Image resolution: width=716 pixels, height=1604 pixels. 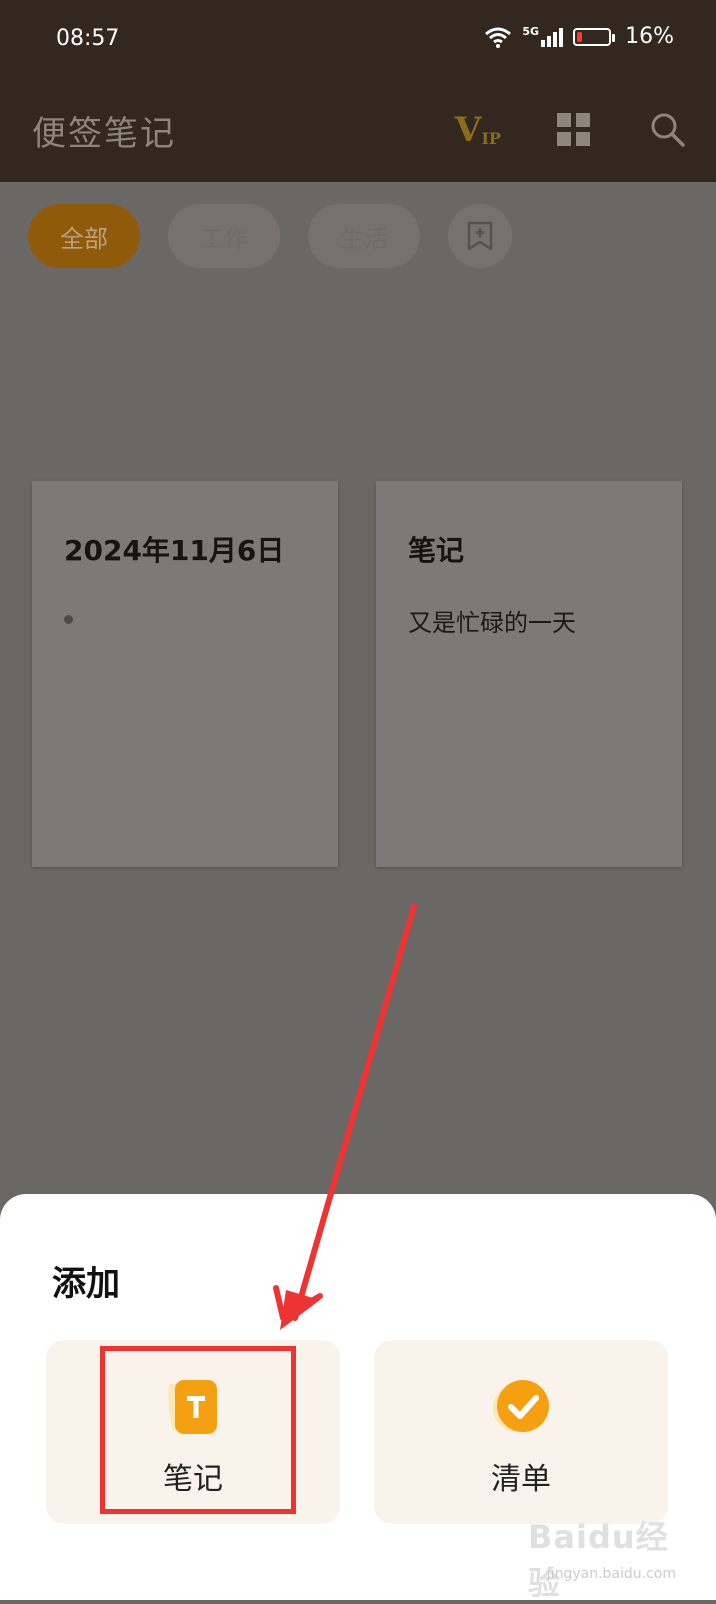 What do you see at coordinates (224, 236) in the screenshot?
I see `filter-chip-work: 工作` at bounding box center [224, 236].